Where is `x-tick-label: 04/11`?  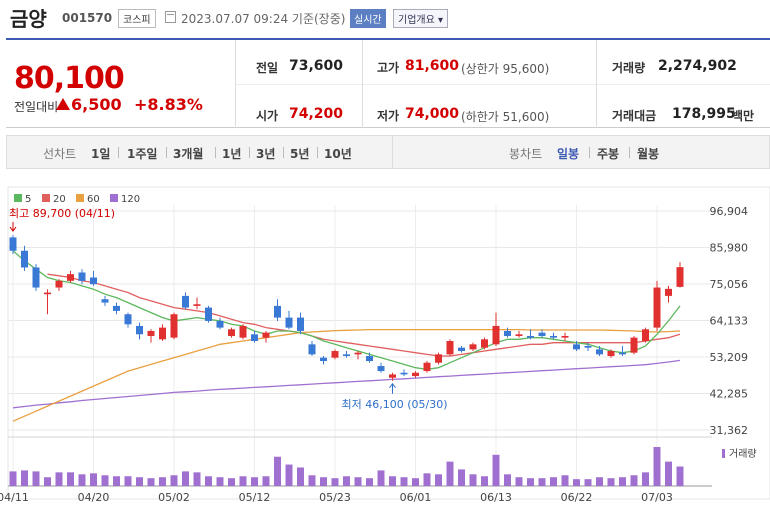 x-tick-label: 04/11 is located at coordinates (14, 497).